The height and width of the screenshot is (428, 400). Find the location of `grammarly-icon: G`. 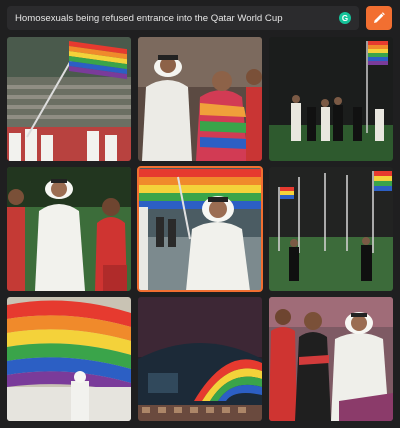

grammarly-icon: G is located at coordinates (345, 18).